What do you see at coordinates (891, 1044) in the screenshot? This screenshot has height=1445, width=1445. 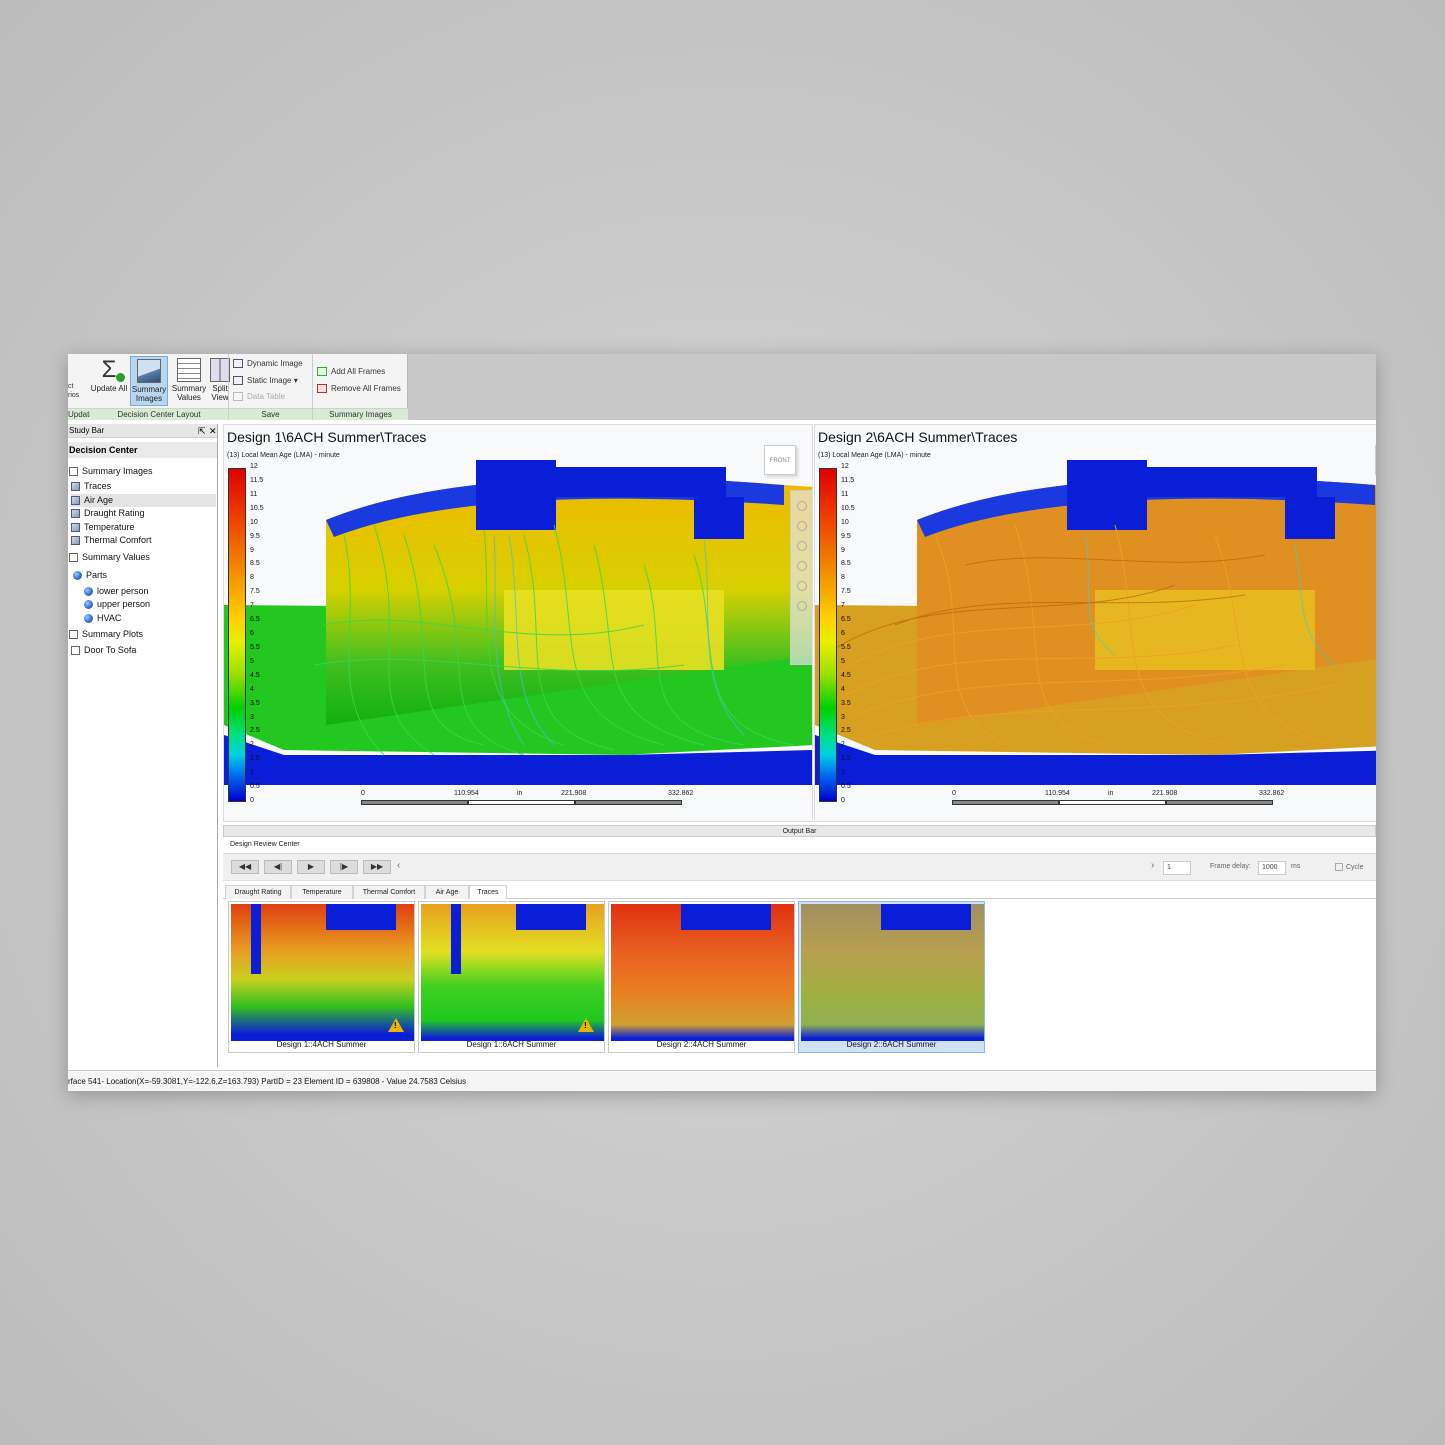 I see `thumbnail-caption: Design 2::6ACH Summer` at bounding box center [891, 1044].